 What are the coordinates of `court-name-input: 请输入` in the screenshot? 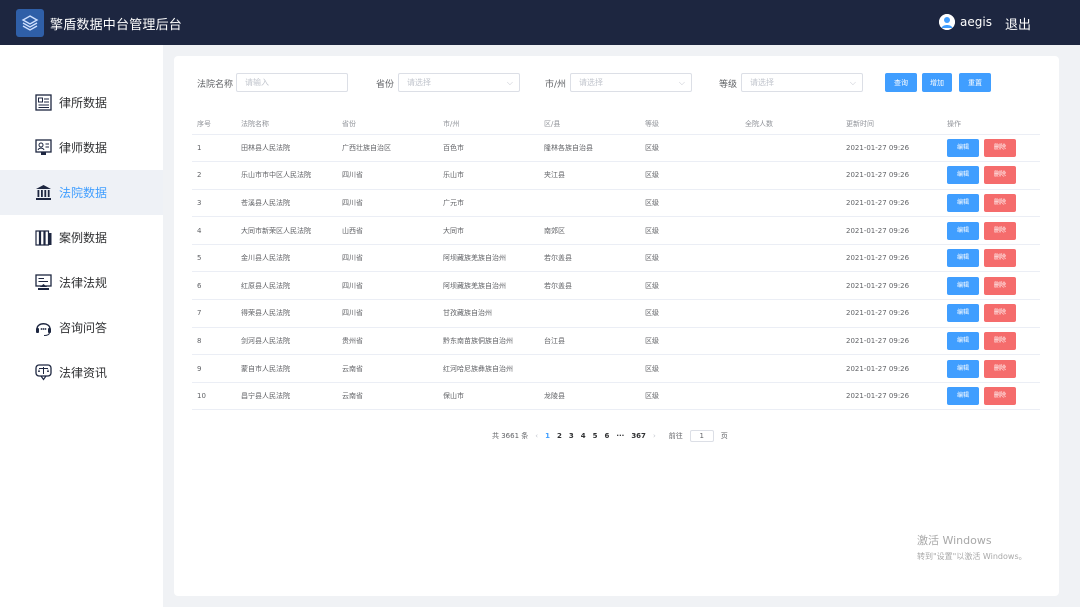 It's located at (292, 82).